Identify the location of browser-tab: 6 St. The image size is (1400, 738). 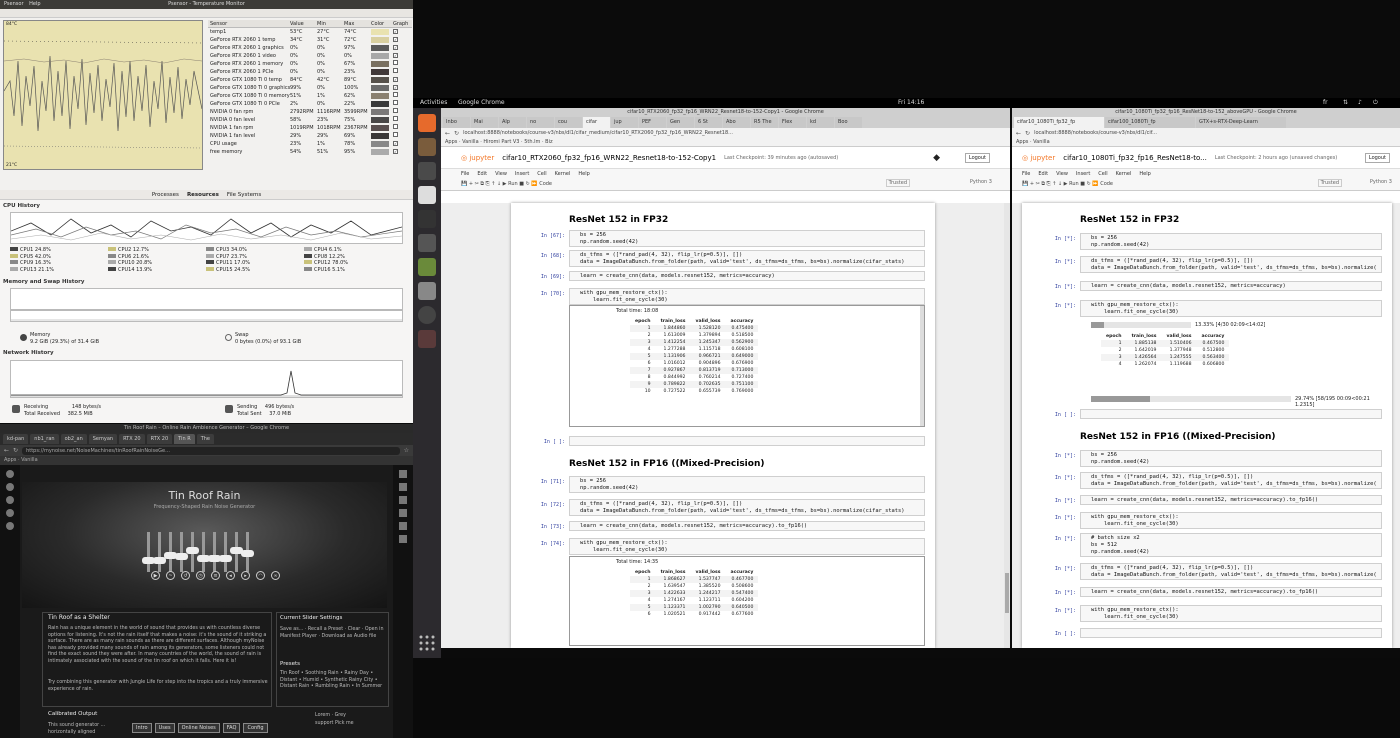
(708, 122).